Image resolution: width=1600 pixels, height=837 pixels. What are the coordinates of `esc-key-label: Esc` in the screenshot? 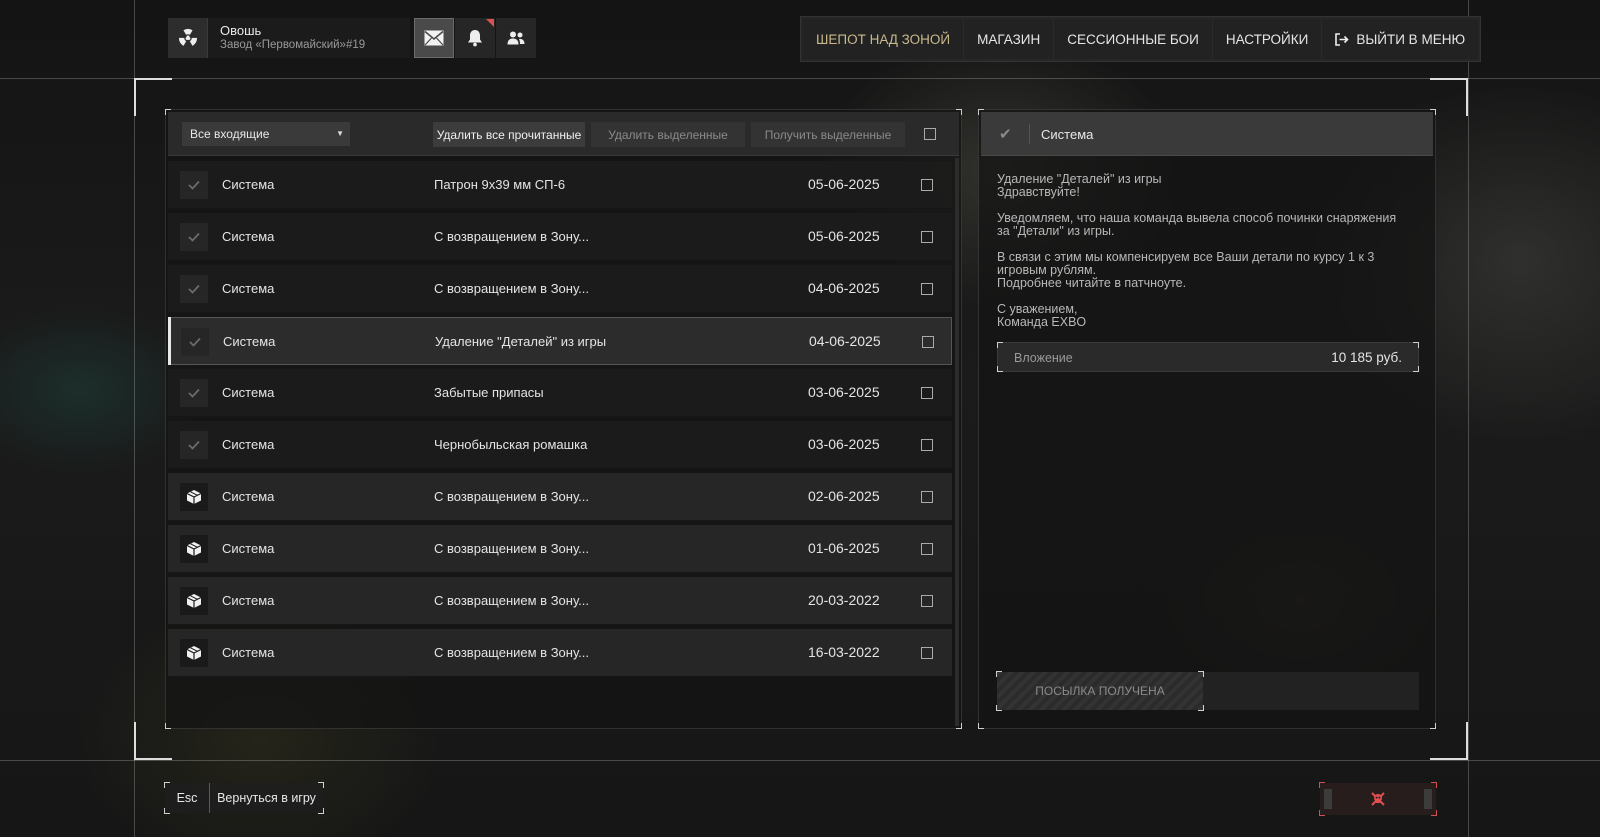 It's located at (187, 798).